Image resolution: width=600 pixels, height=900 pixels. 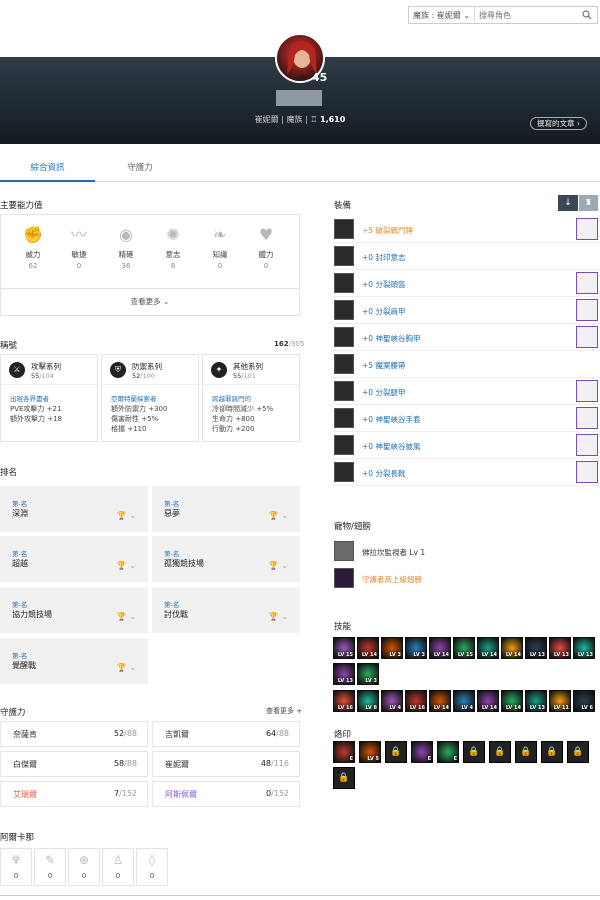 What do you see at coordinates (118, 867) in the screenshot?
I see `arcana-card: ♙ 0` at bounding box center [118, 867].